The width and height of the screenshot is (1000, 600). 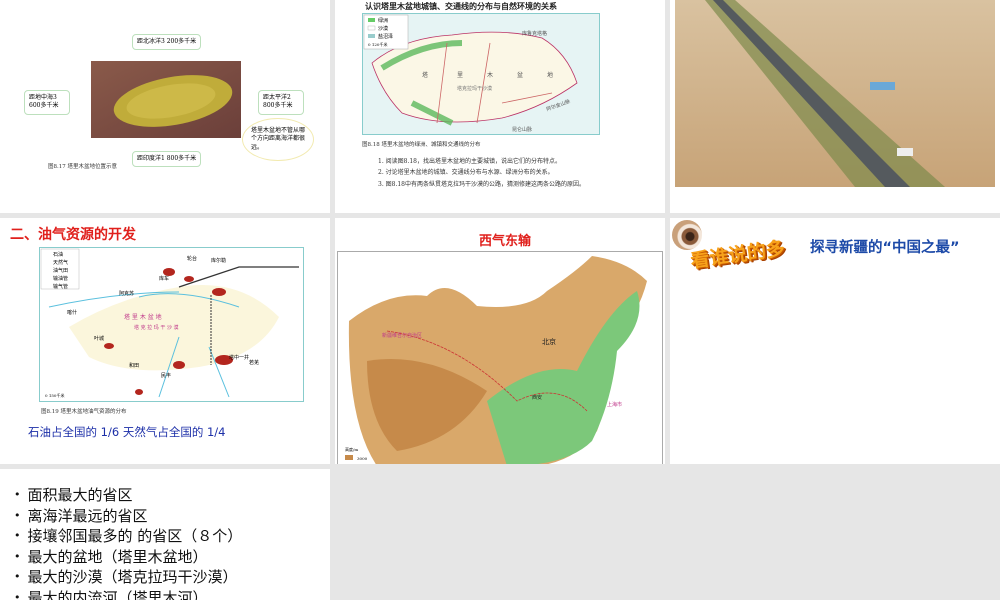 What do you see at coordinates (84, 412) in the screenshot?
I see `figure-caption: 图8.19 塔里木盆地油气资源的分布` at bounding box center [84, 412].